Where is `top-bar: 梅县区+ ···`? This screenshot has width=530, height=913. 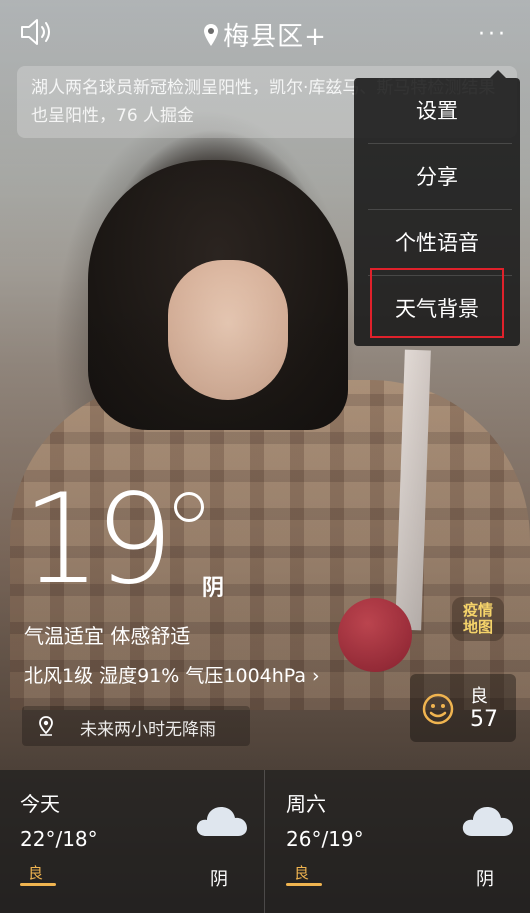 top-bar: 梅县区+ ··· is located at coordinates (265, 32).